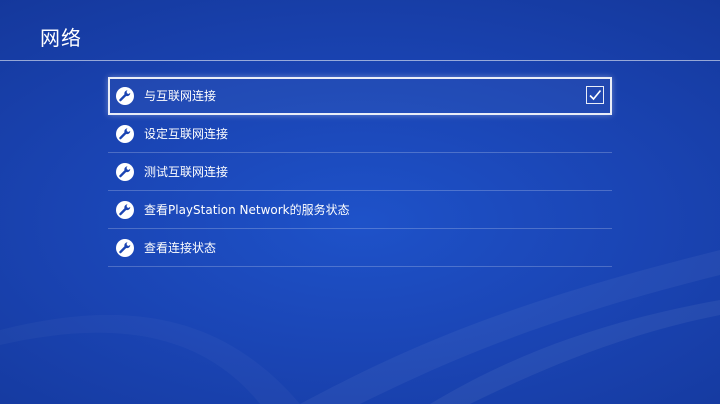  Describe the element at coordinates (180, 96) in the screenshot. I see `menu-item-label: 与互联网连接` at that location.